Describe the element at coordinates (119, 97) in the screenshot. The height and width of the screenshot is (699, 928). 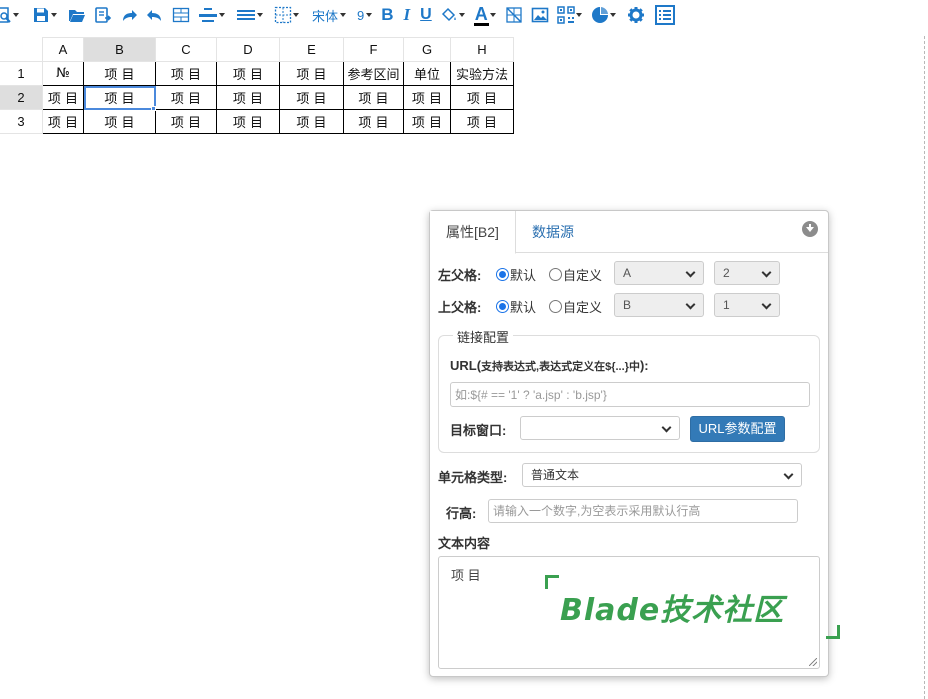
I see `selected-grid-cell: 项 目` at that location.